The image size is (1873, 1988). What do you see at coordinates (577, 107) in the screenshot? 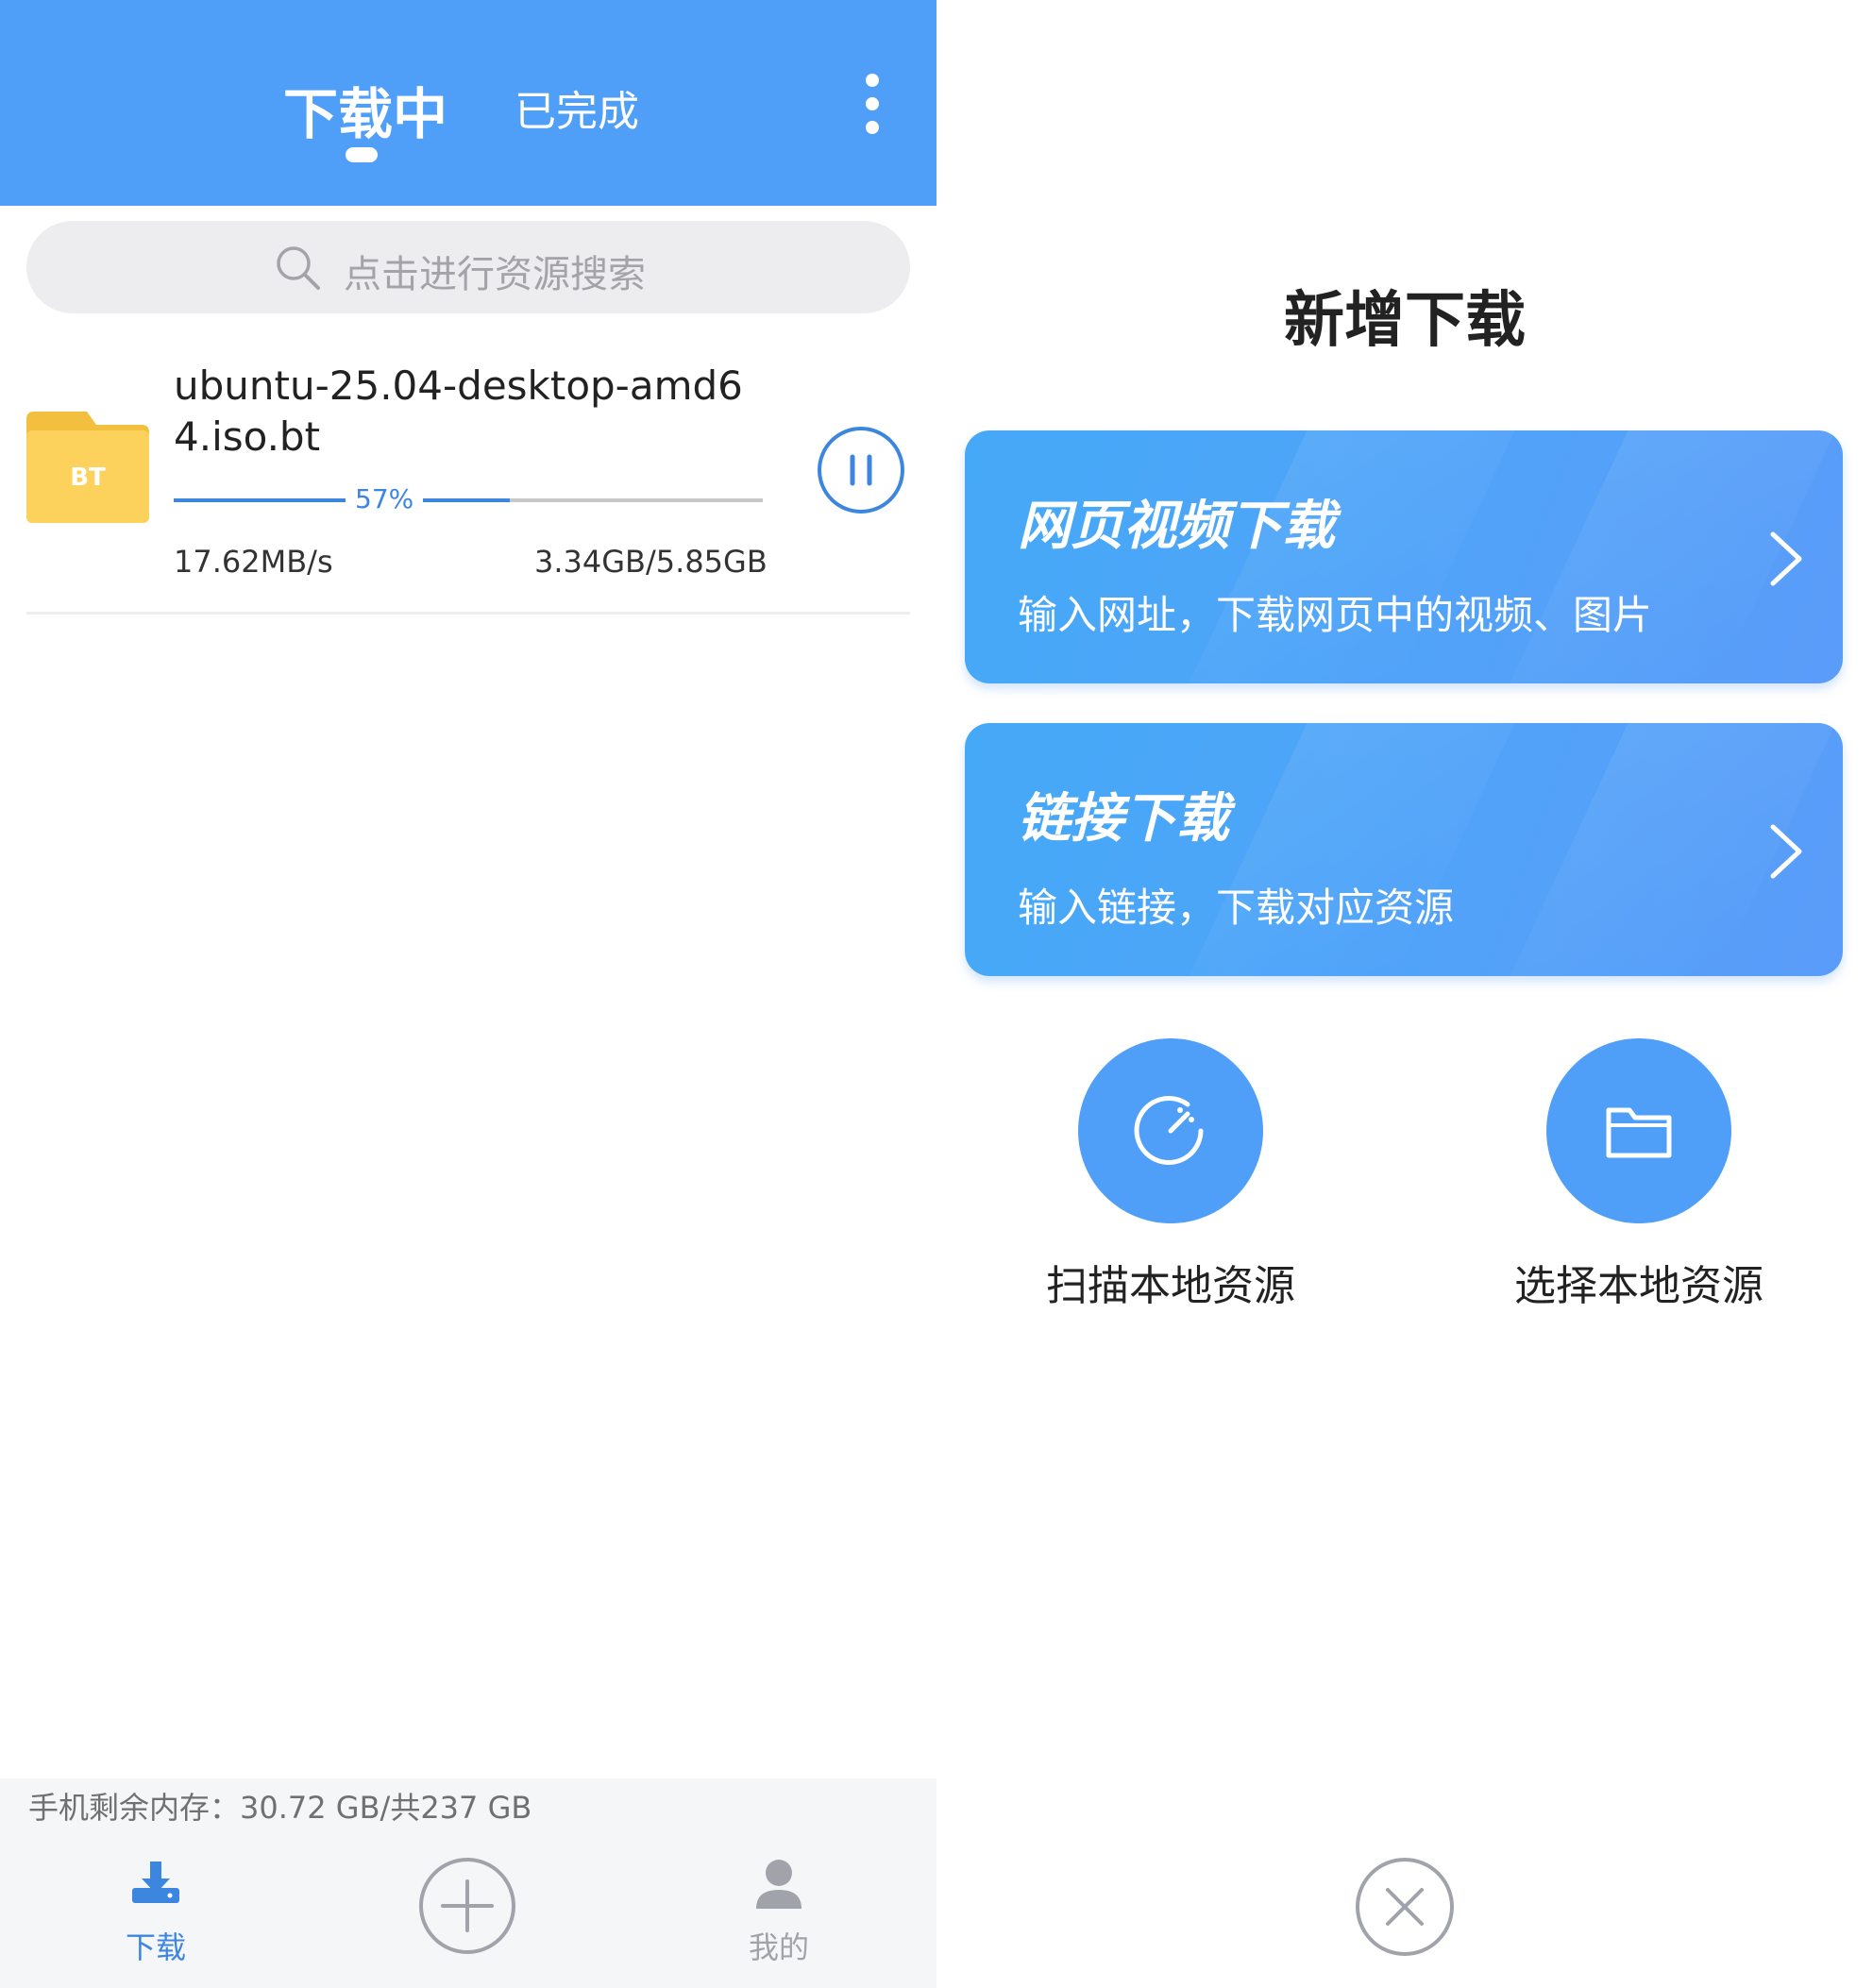
I see `tab-completed: 已完成` at bounding box center [577, 107].